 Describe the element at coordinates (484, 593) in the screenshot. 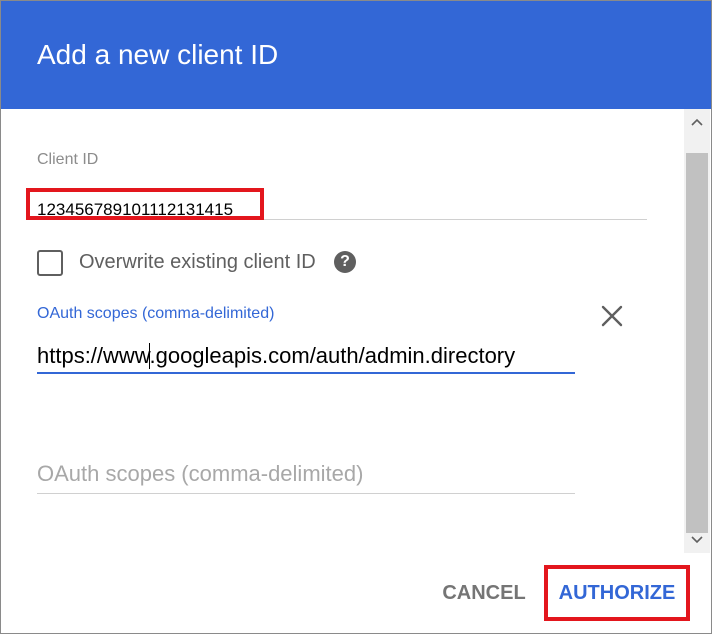

I see `cancel-button: CANCEL` at that location.